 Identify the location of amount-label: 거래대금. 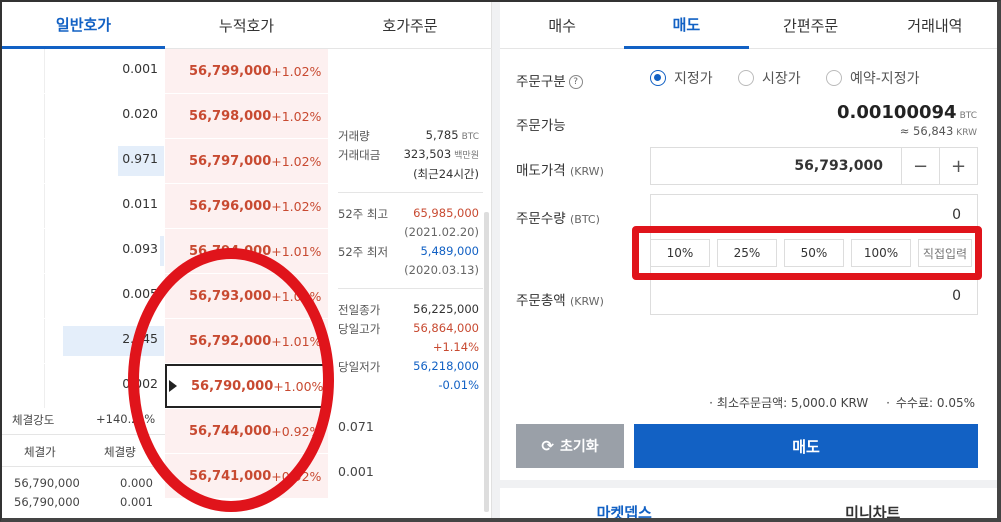
(359, 155).